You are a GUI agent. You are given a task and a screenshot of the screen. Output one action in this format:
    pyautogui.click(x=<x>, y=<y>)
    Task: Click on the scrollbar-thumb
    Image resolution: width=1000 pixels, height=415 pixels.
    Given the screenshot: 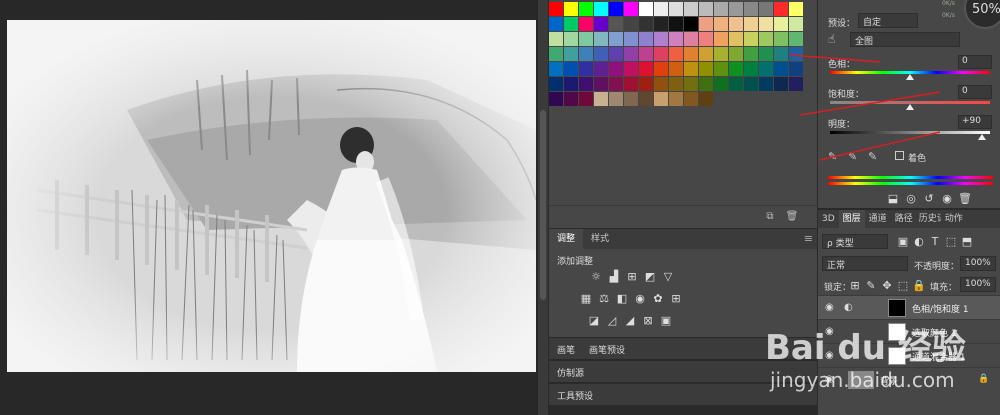 What is the action you would take?
    pyautogui.click(x=543, y=205)
    